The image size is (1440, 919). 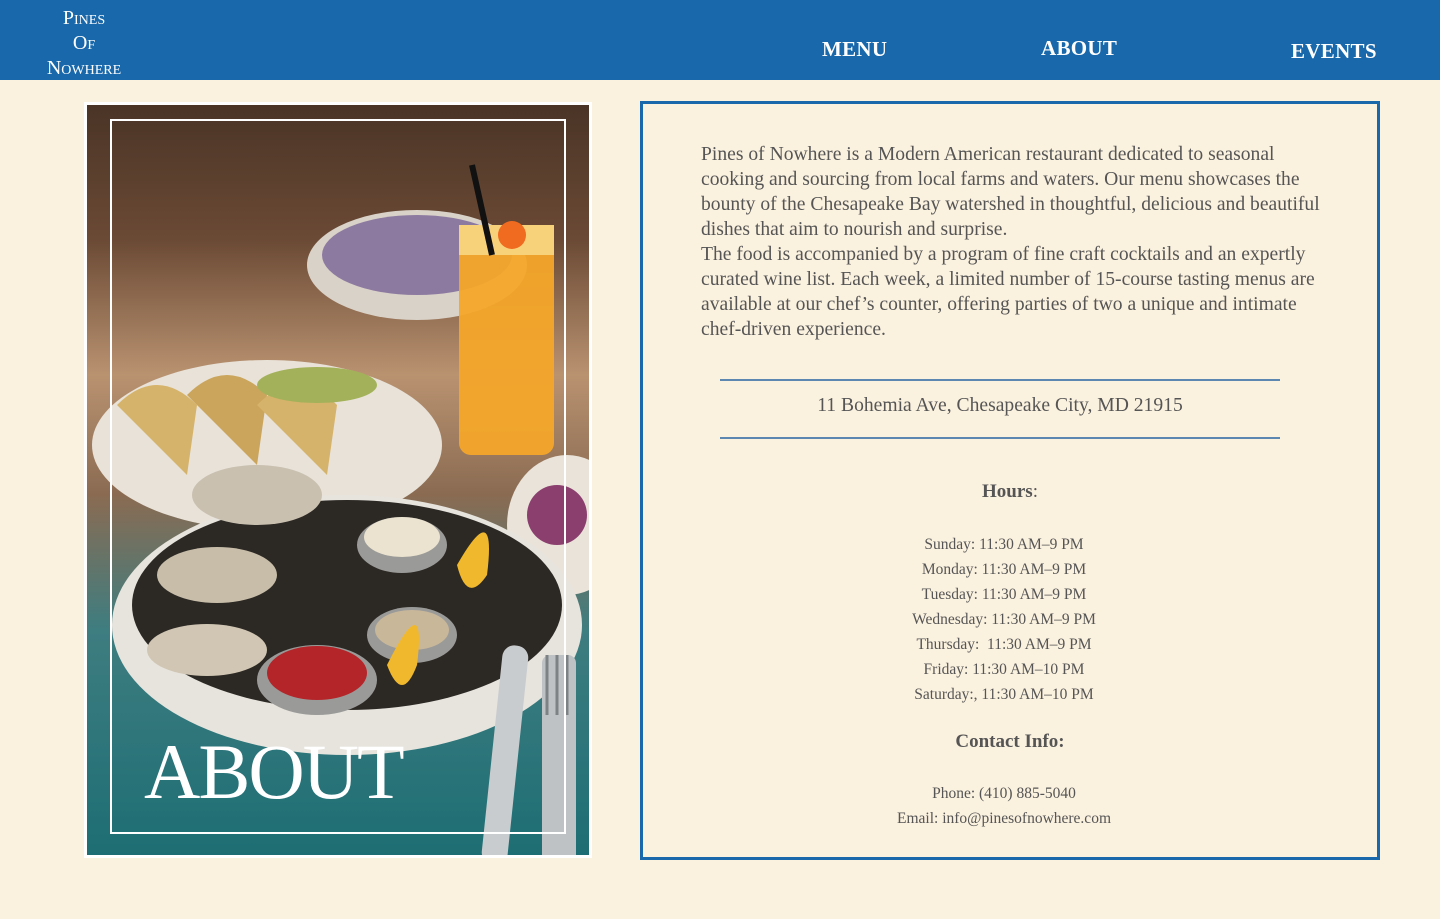 I want to click on contact-heading: Contact Info:, so click(x=1010, y=741).